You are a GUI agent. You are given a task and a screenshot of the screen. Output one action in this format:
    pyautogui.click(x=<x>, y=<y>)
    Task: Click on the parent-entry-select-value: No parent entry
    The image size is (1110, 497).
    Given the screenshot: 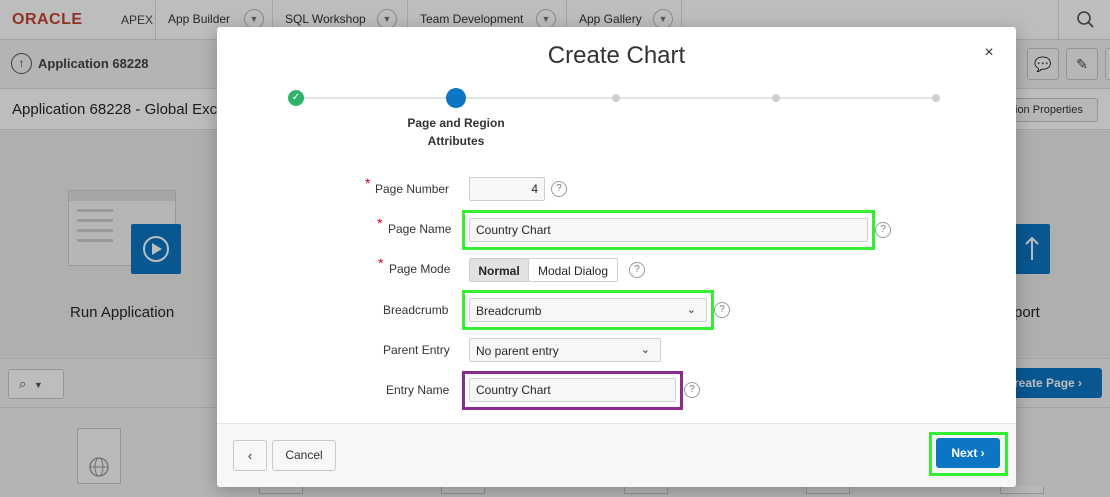 What is the action you would take?
    pyautogui.click(x=517, y=351)
    